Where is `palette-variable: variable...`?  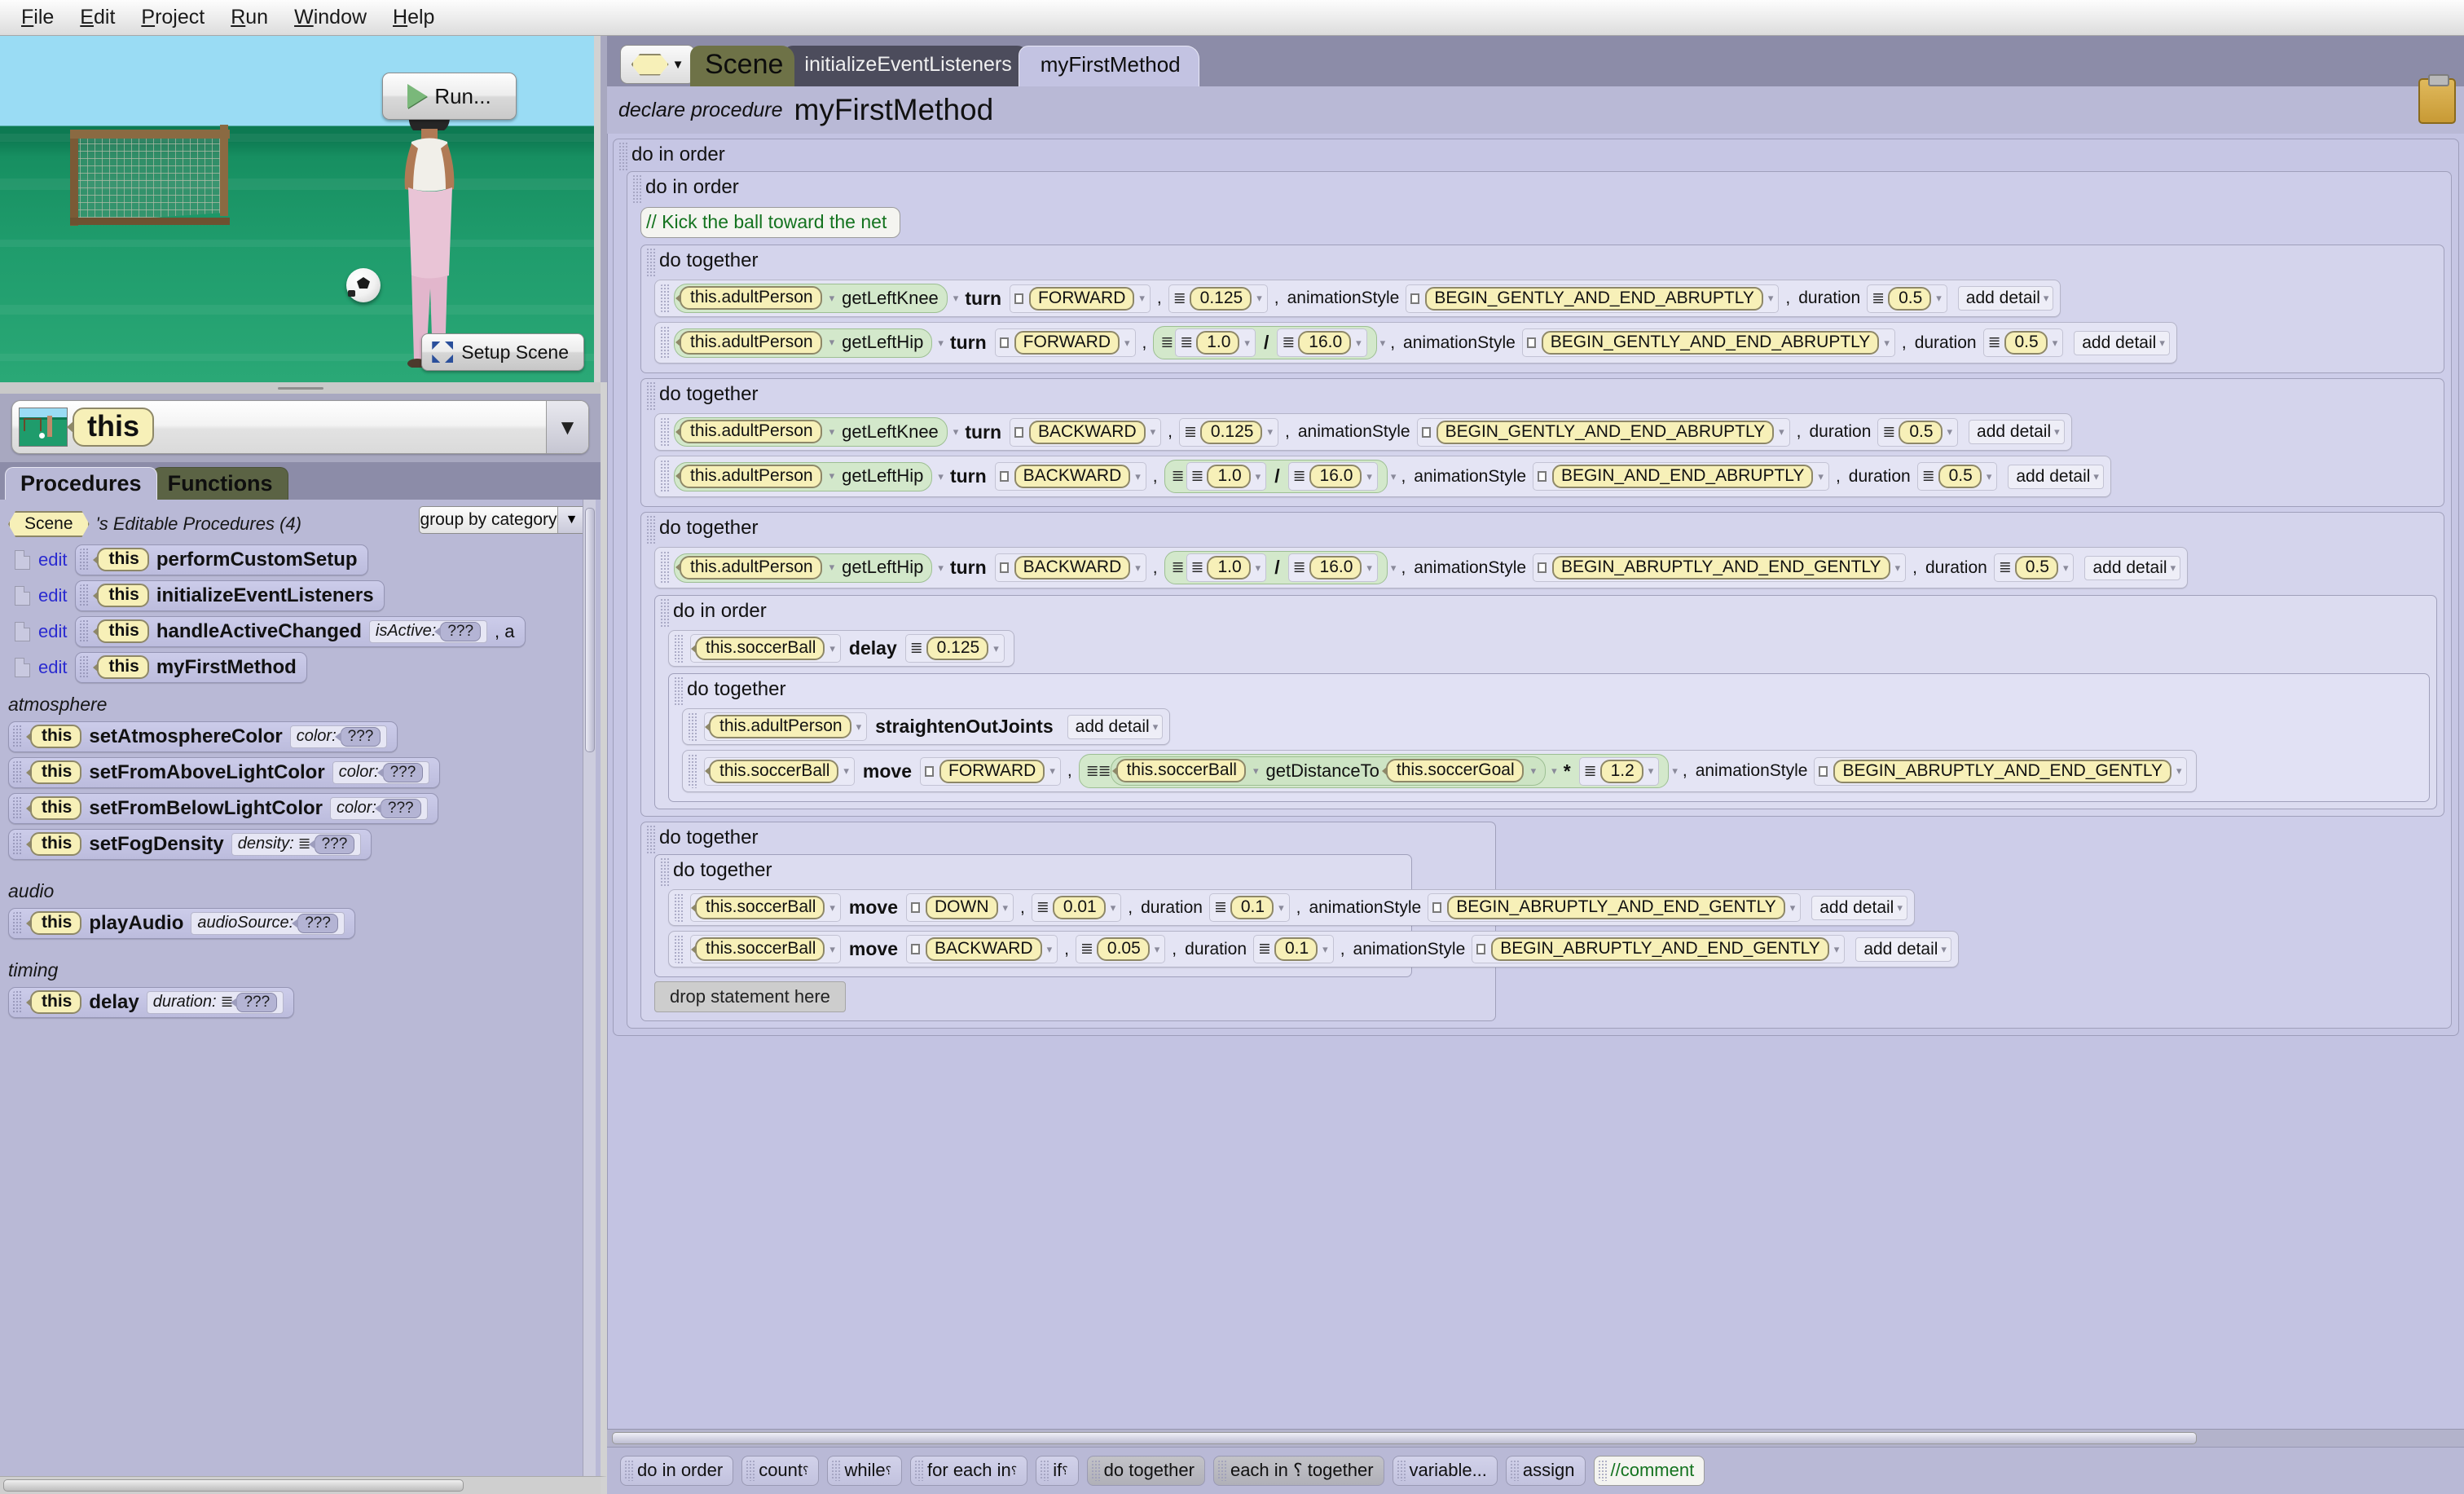
palette-variable: variable... is located at coordinates (1445, 1471).